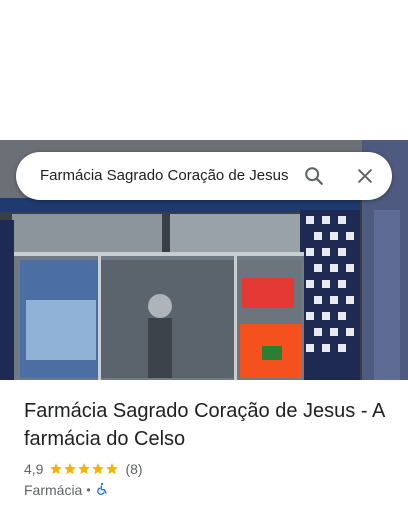  Describe the element at coordinates (314, 176) in the screenshot. I see `search-icon` at that location.